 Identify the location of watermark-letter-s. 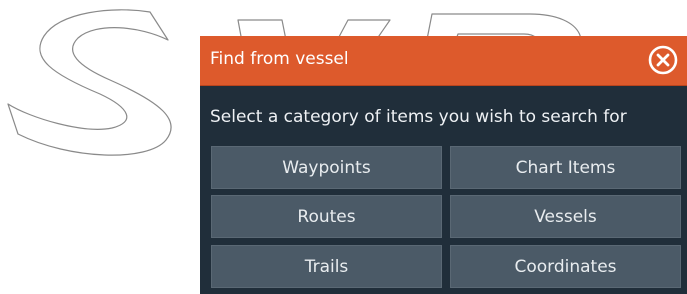
(89, 82).